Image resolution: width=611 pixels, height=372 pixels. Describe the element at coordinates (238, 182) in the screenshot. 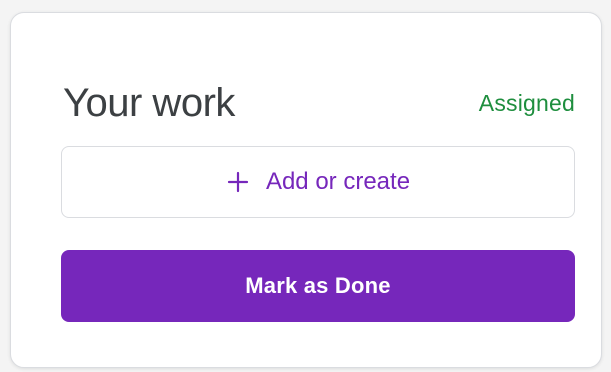

I see `plus-icon` at that location.